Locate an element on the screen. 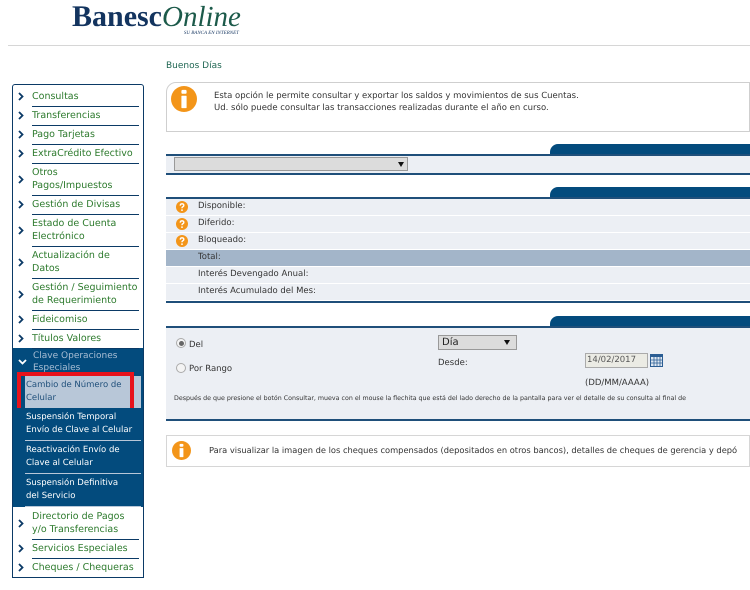 The width and height of the screenshot is (750, 590). radio-option: Por Rango is located at coordinates (204, 368).